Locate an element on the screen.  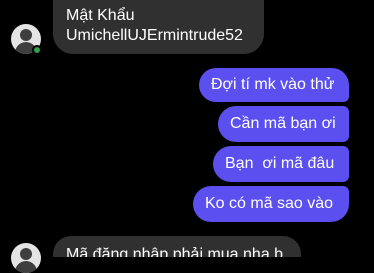
online-status-dot is located at coordinates (37, 50).